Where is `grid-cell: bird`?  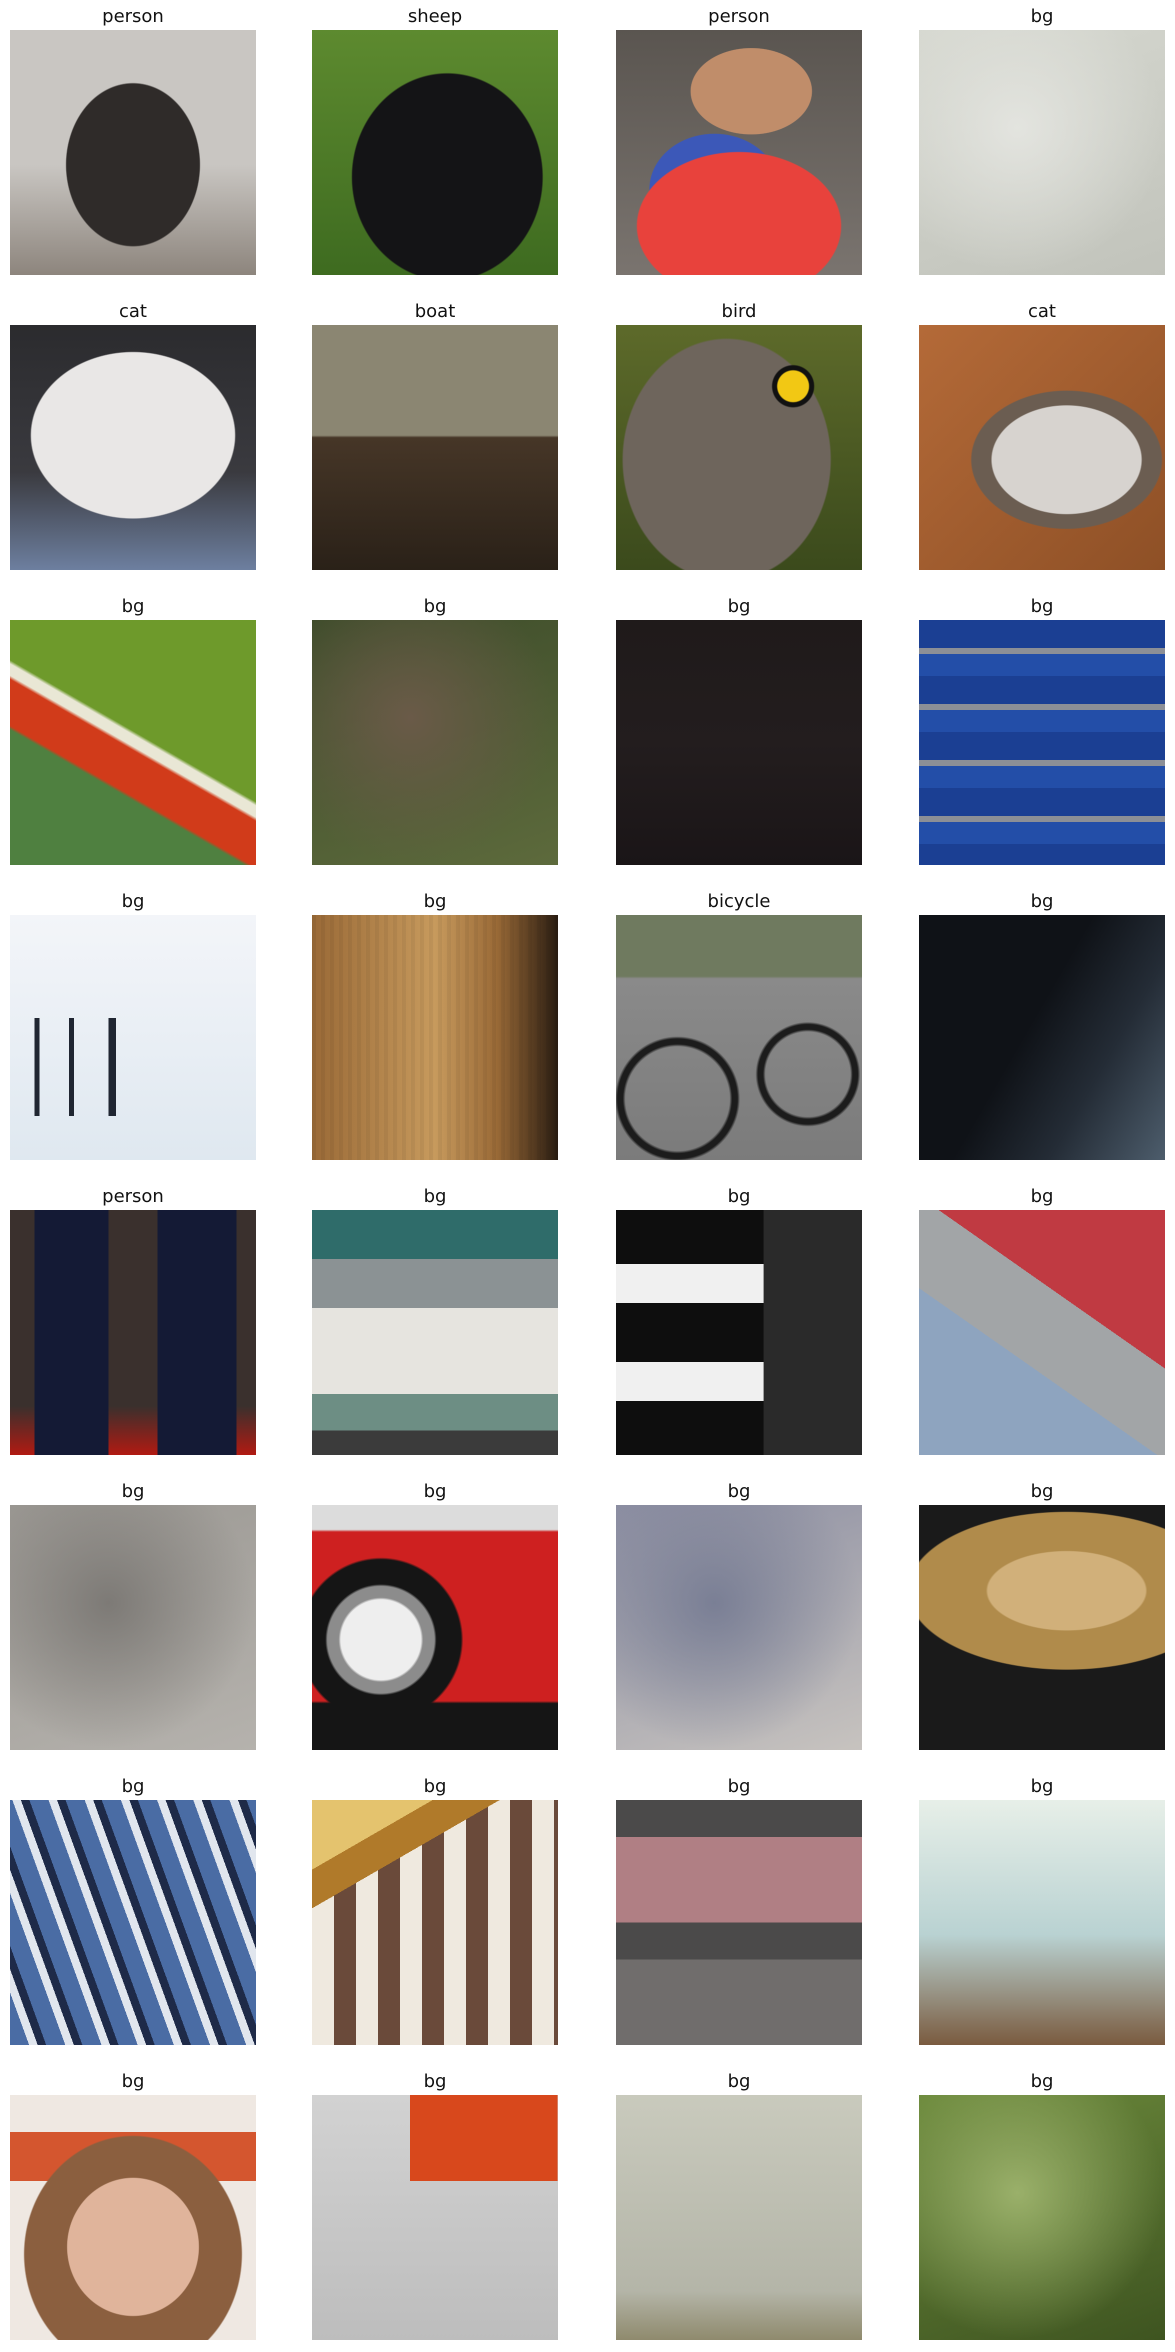
grid-cell: bird is located at coordinates (739, 432).